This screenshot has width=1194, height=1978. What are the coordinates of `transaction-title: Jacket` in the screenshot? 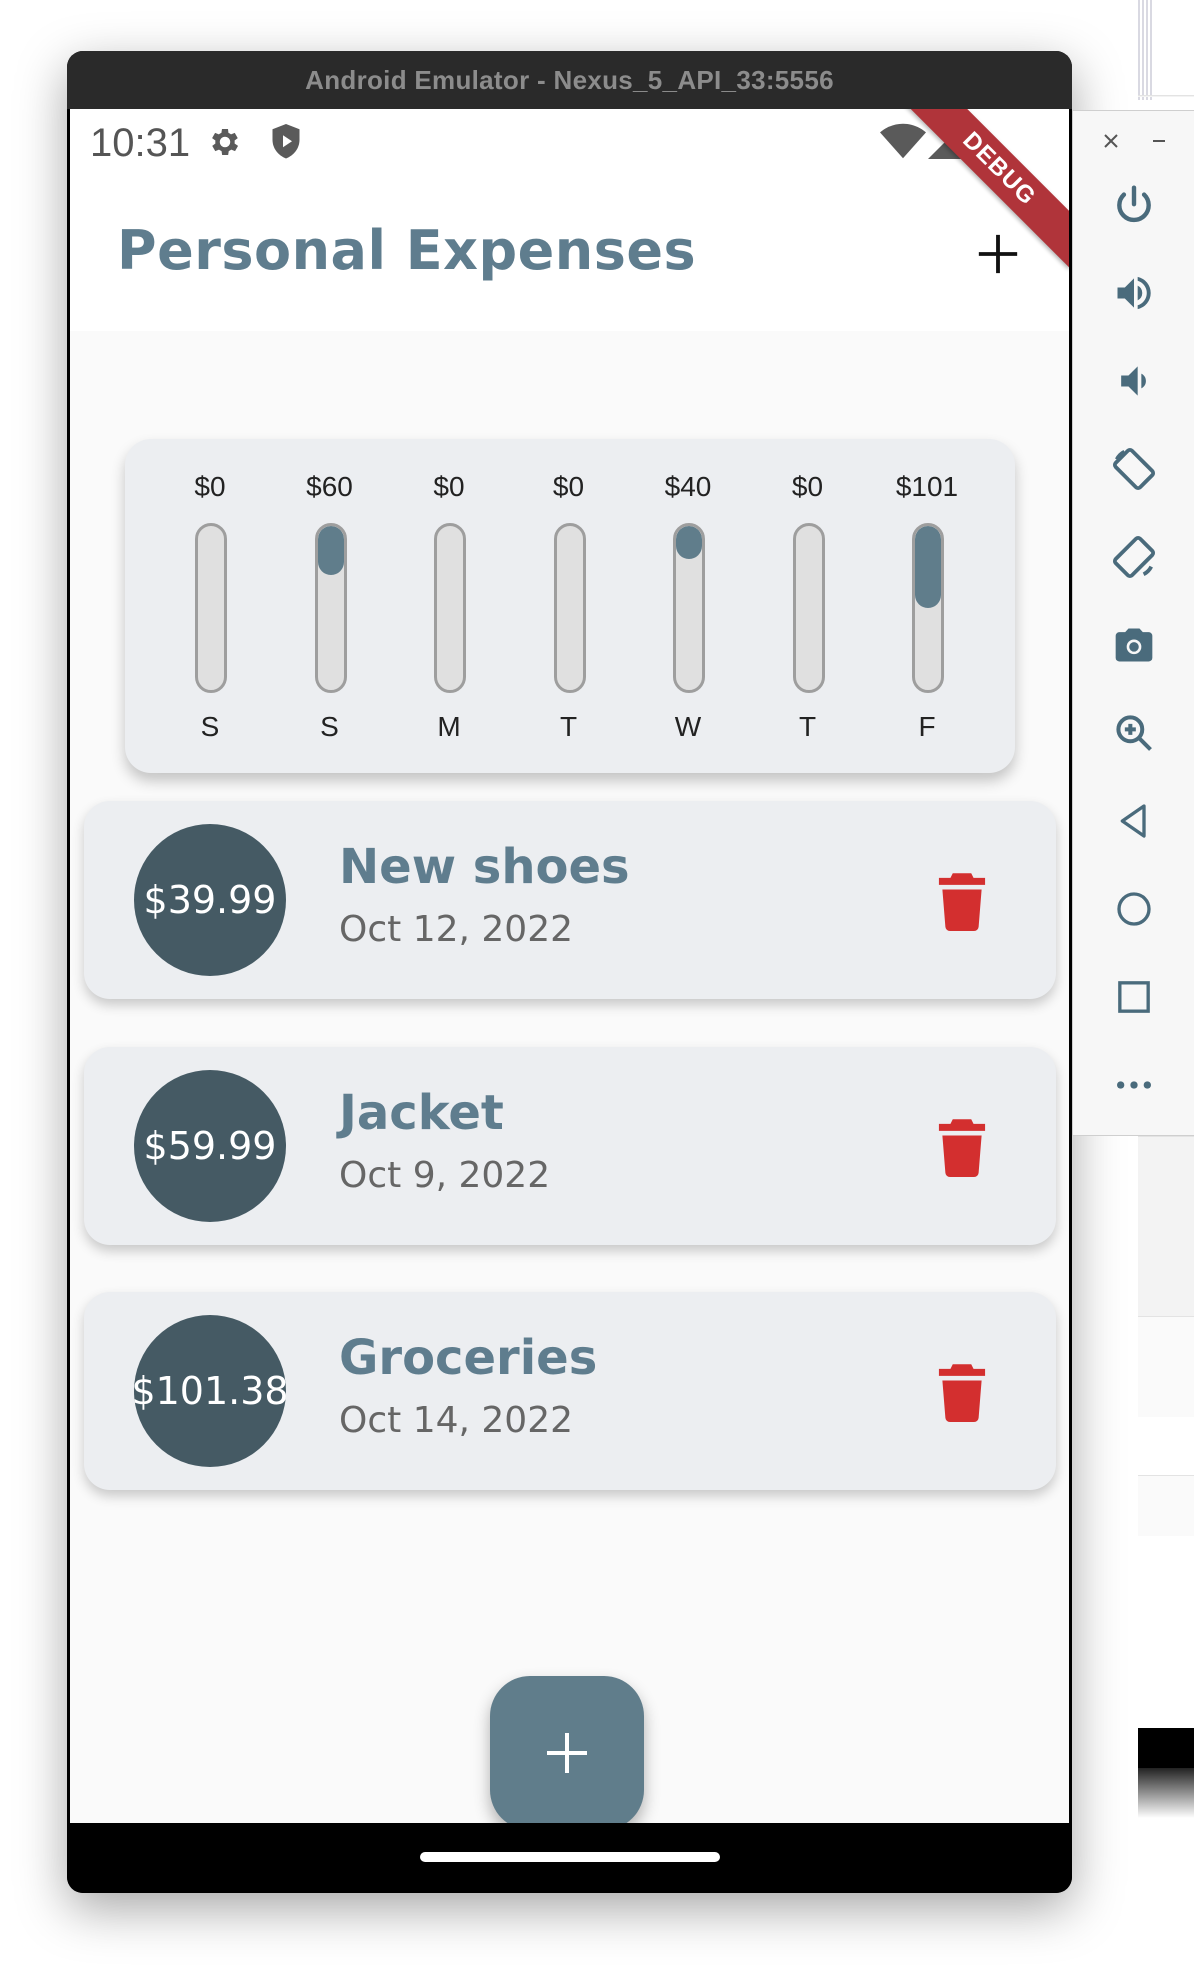 It's located at (421, 1113).